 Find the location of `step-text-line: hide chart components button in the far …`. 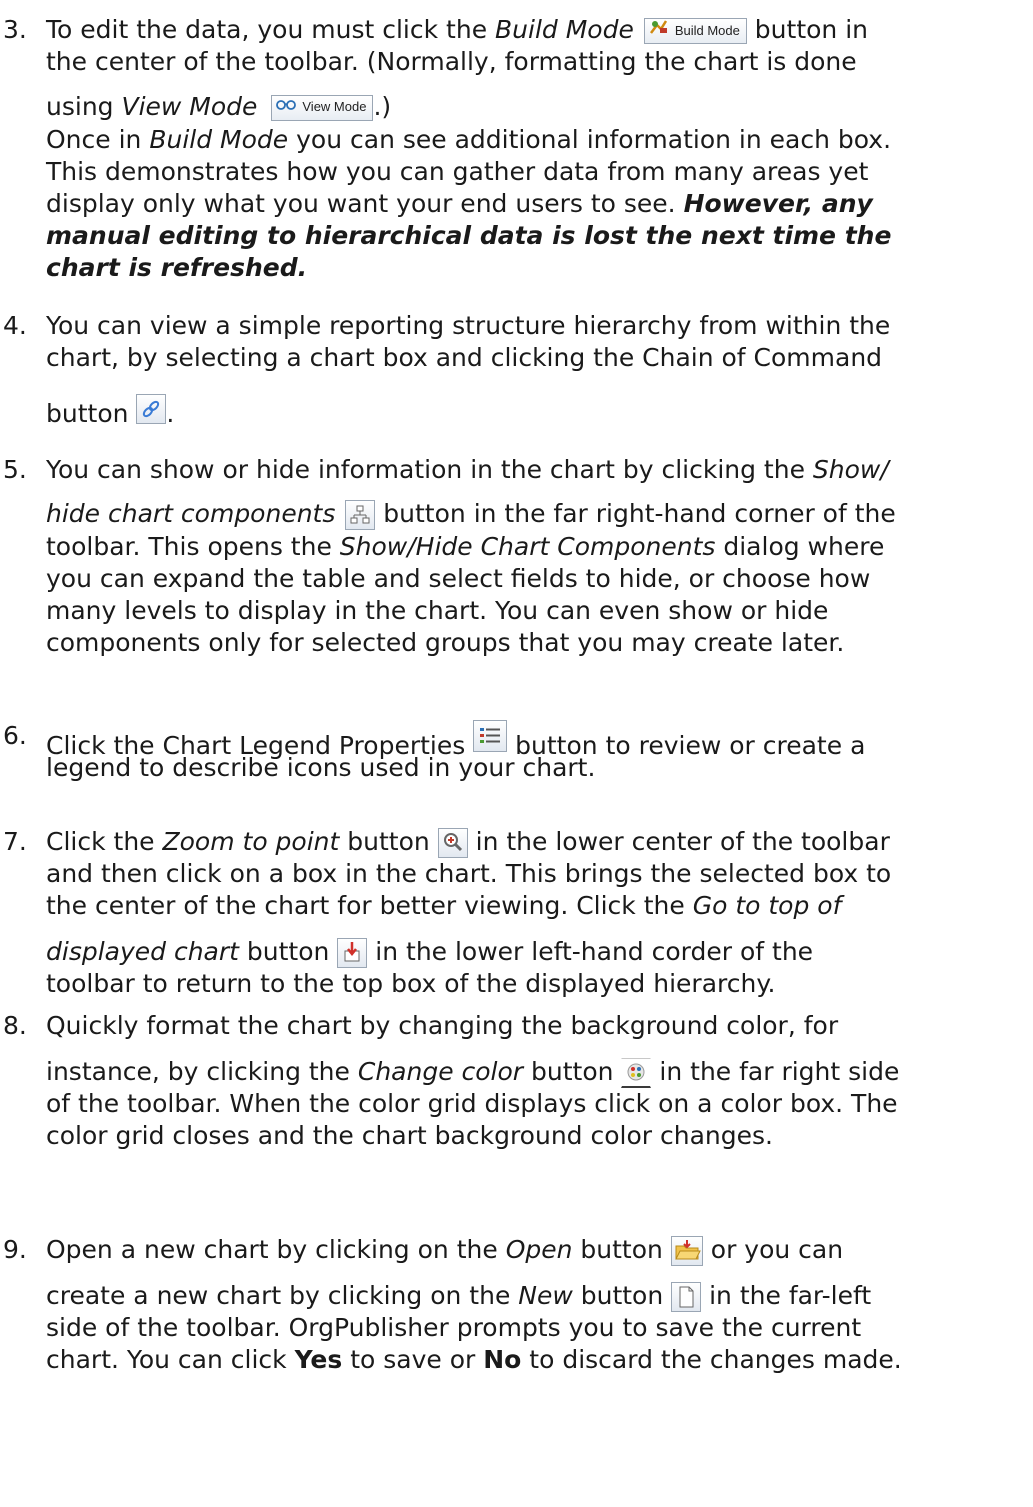

step-text-line: hide chart components button in the far … is located at coordinates (471, 514).